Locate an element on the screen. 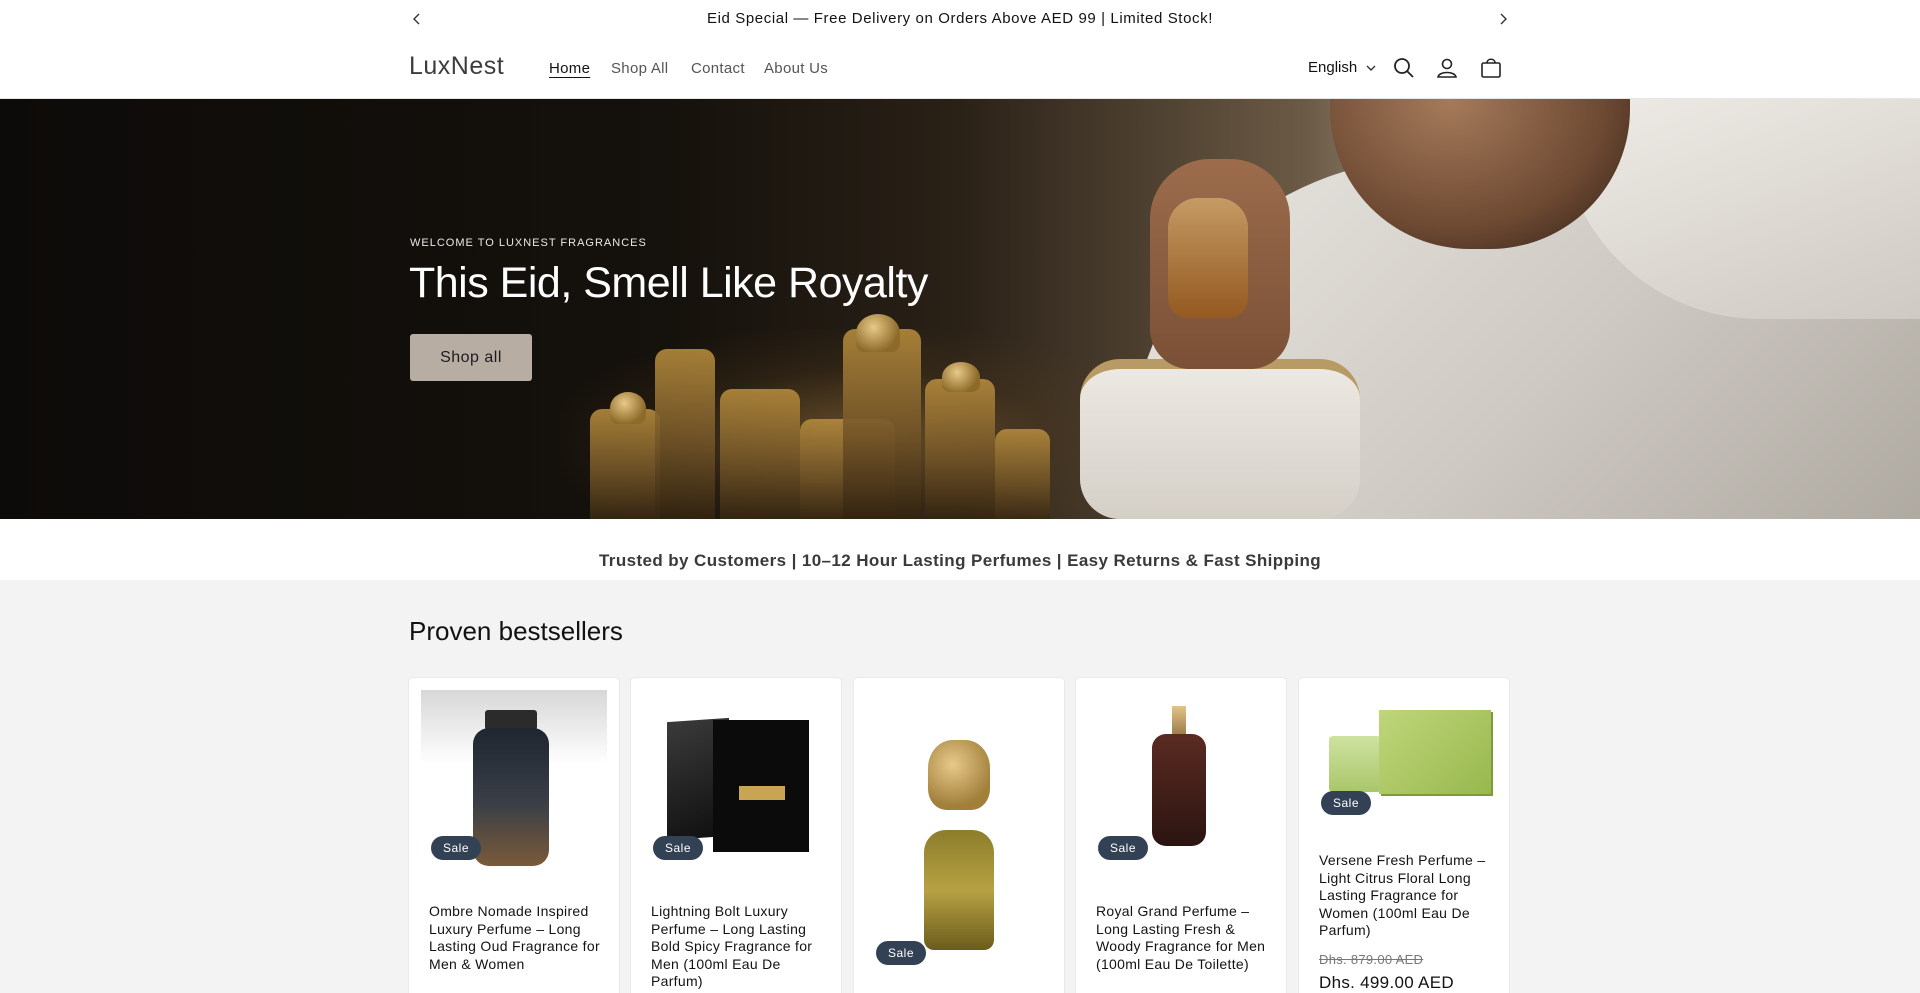 Image resolution: width=1920 pixels, height=993 pixels. nav-home: Home is located at coordinates (569, 68).